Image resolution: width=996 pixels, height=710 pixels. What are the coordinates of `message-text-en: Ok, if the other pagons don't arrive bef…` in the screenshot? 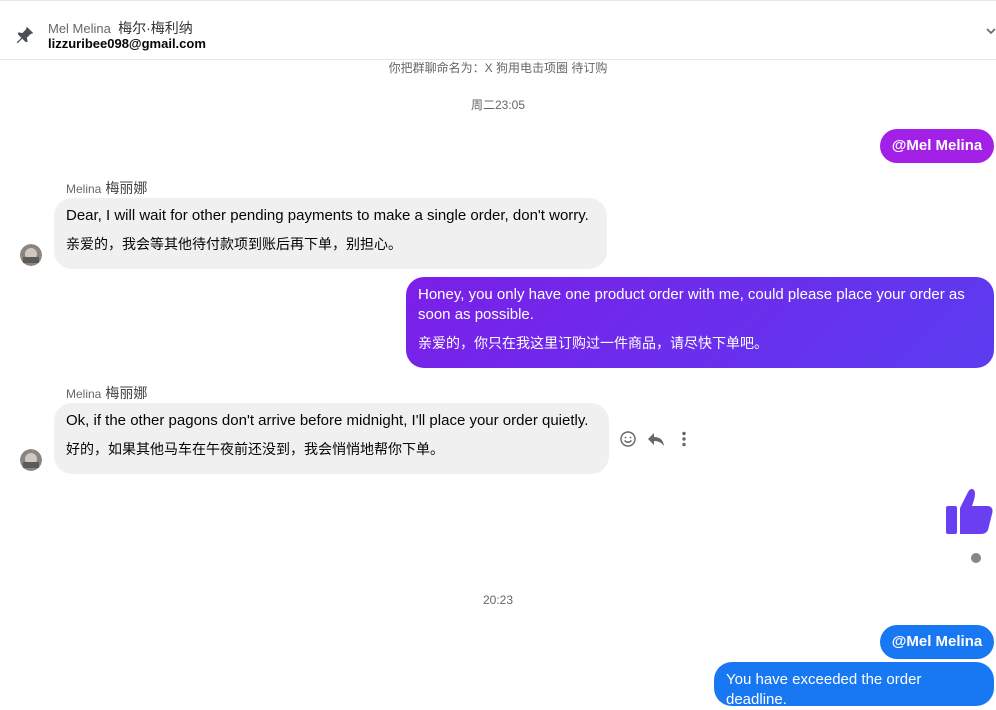 It's located at (327, 420).